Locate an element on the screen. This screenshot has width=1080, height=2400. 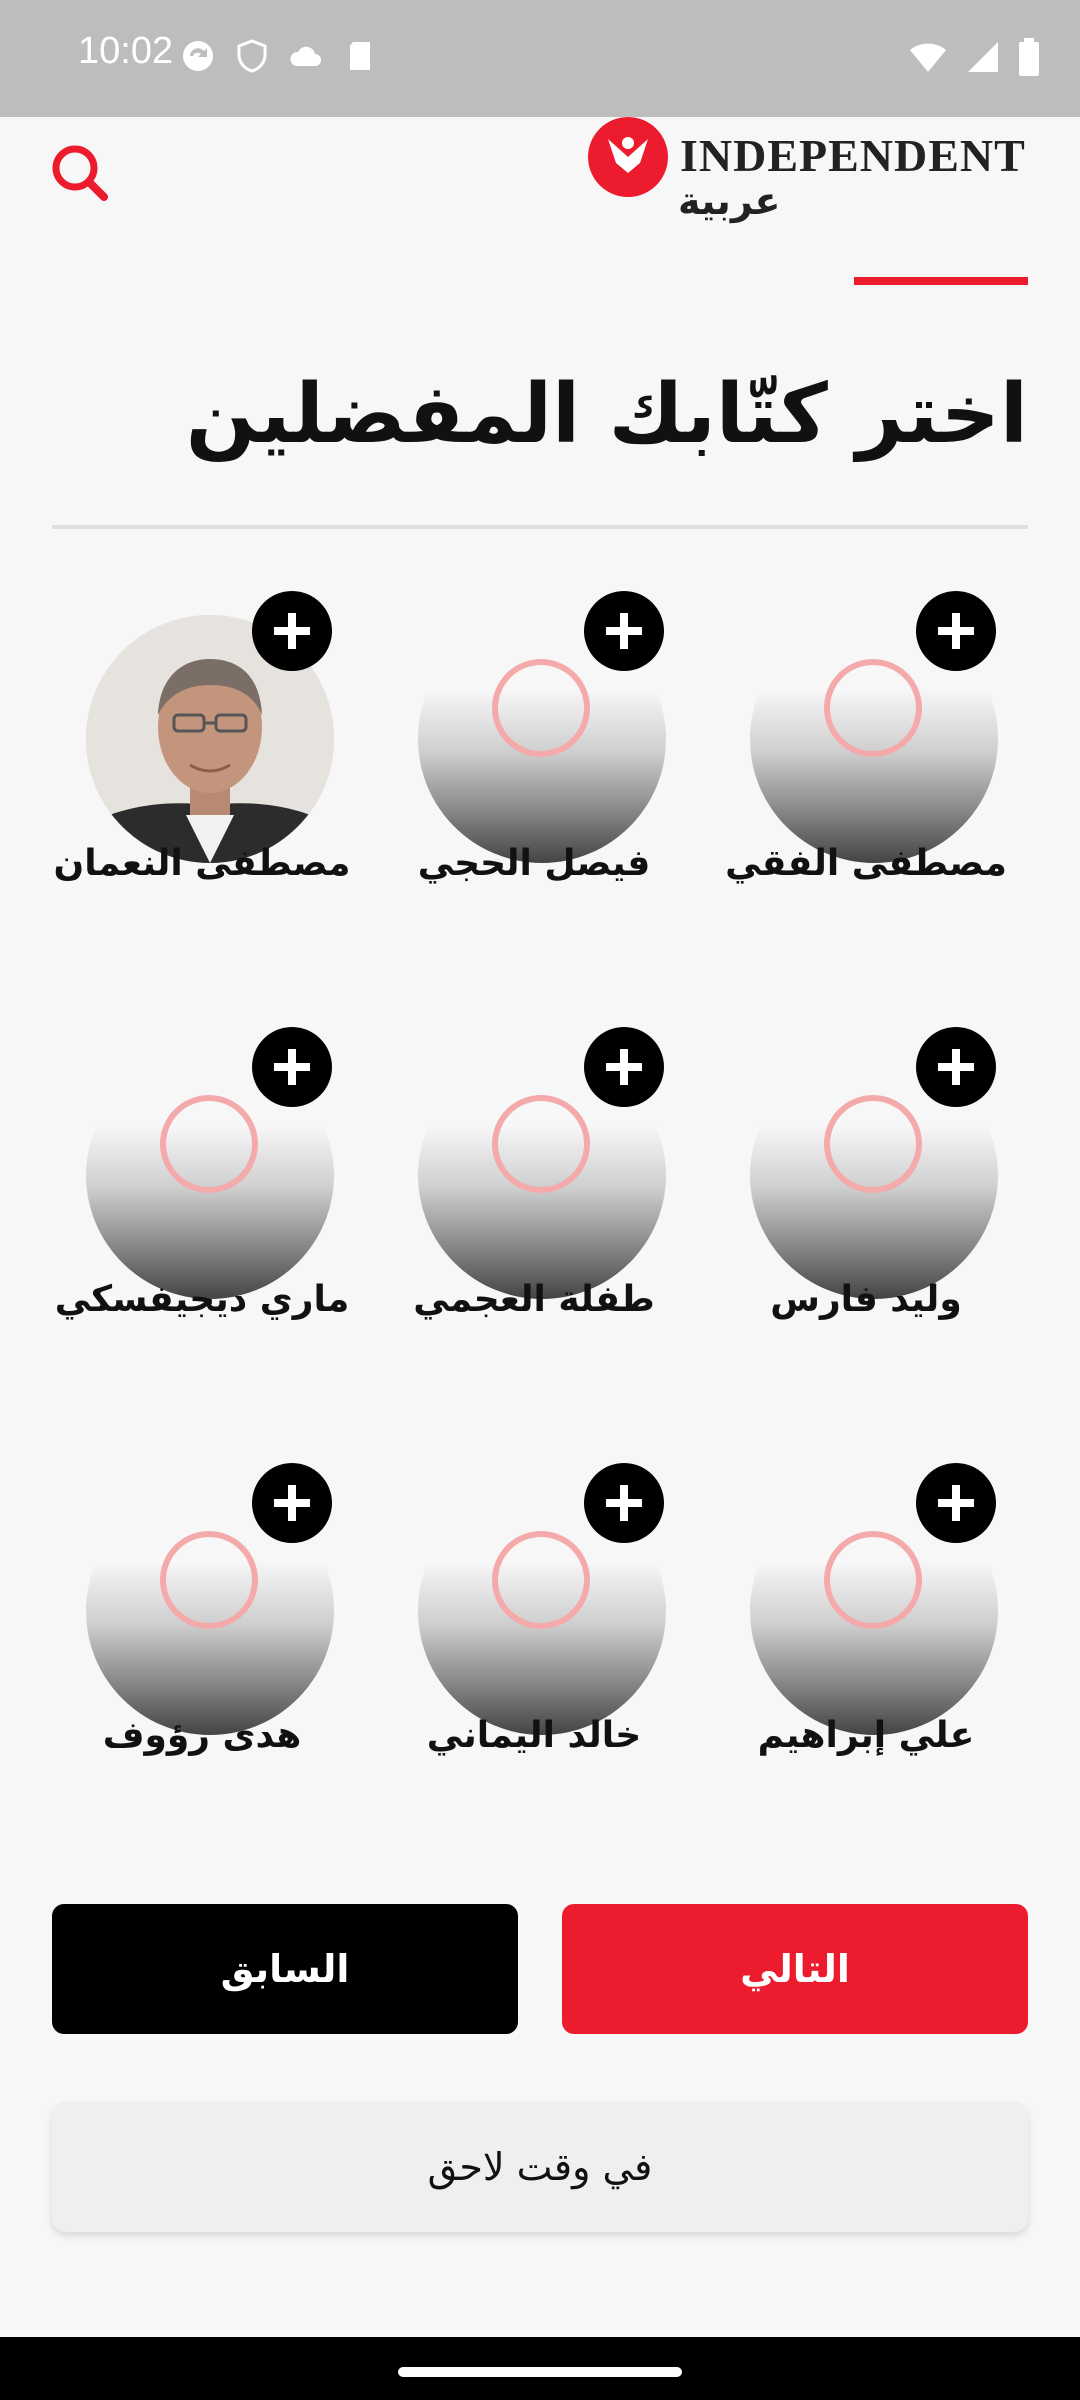
next-button: التالي is located at coordinates (795, 1969).